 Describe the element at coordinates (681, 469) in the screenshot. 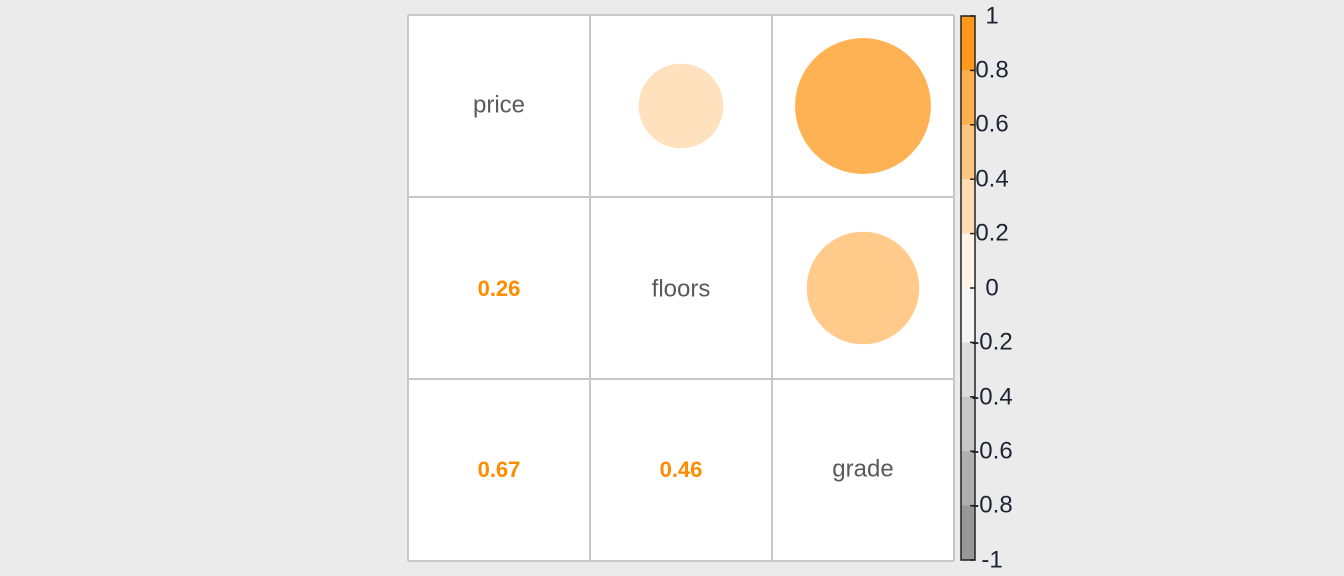

I see `coef-label-grade-floors: 0.46` at that location.